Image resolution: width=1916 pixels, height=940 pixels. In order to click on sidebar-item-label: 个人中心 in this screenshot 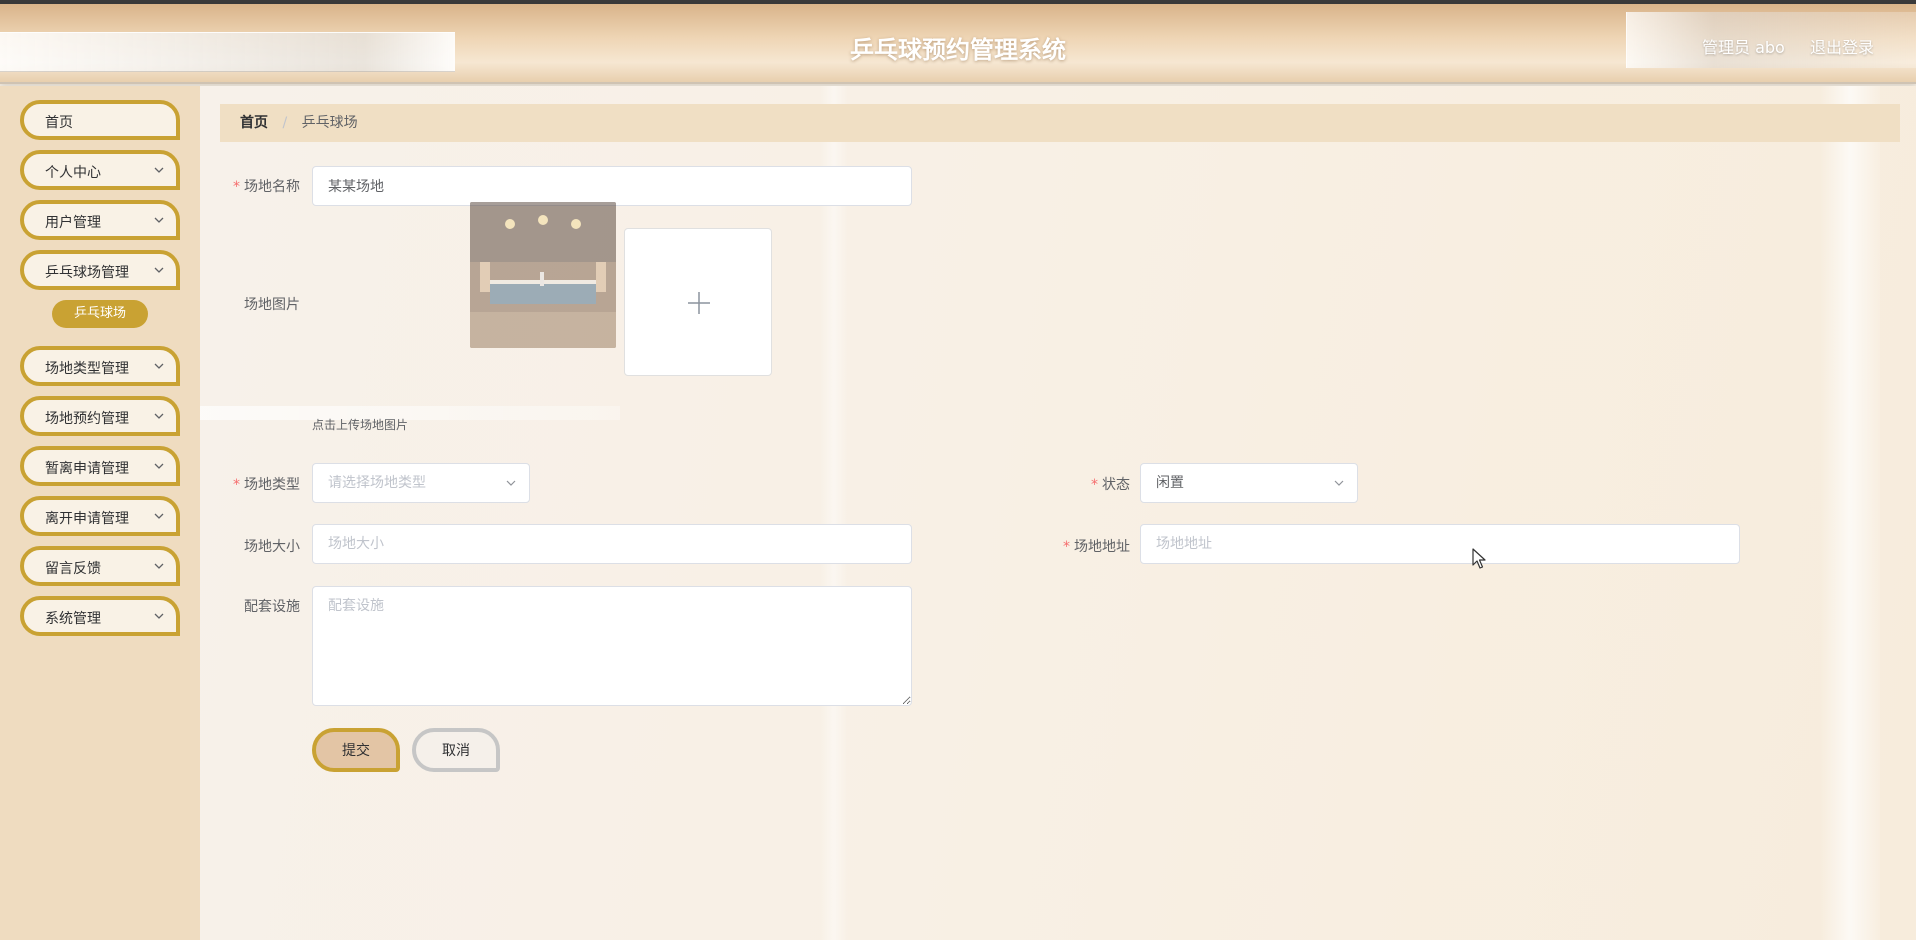, I will do `click(73, 173)`.